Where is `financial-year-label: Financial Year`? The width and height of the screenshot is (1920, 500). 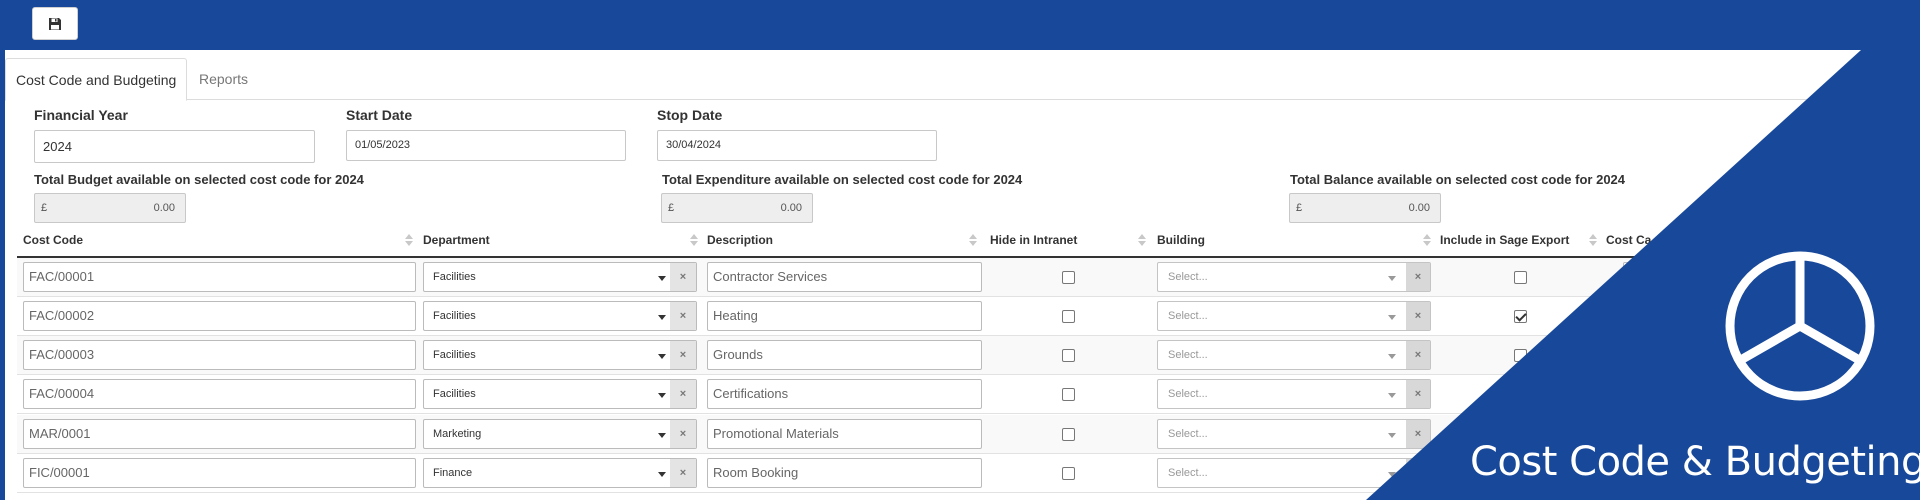
financial-year-label: Financial Year is located at coordinates (81, 115).